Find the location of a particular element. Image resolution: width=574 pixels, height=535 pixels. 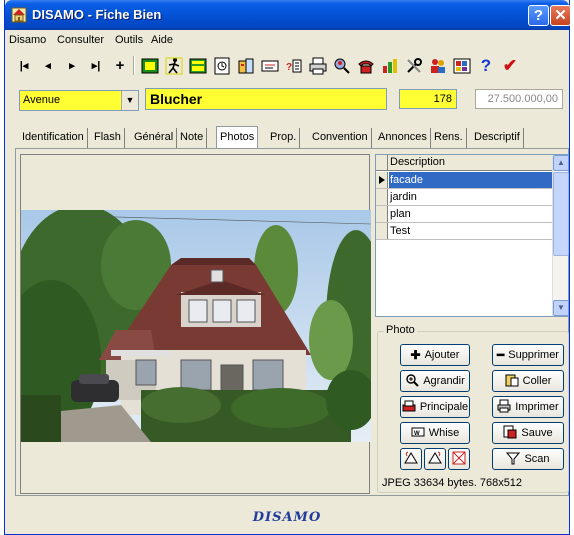

add-record-button: + is located at coordinates (120, 65).